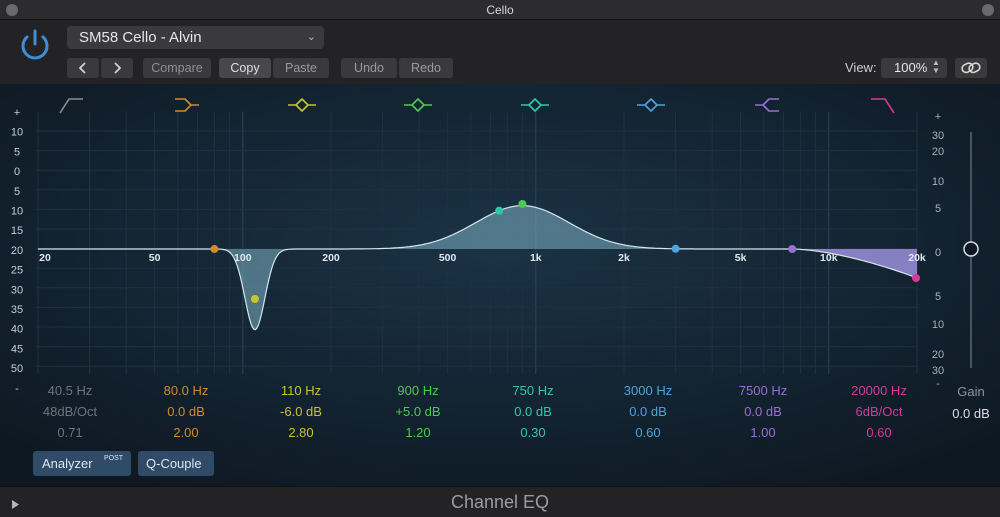  Describe the element at coordinates (533, 390) in the screenshot. I see `band-5-freq: 750 Hz` at that location.